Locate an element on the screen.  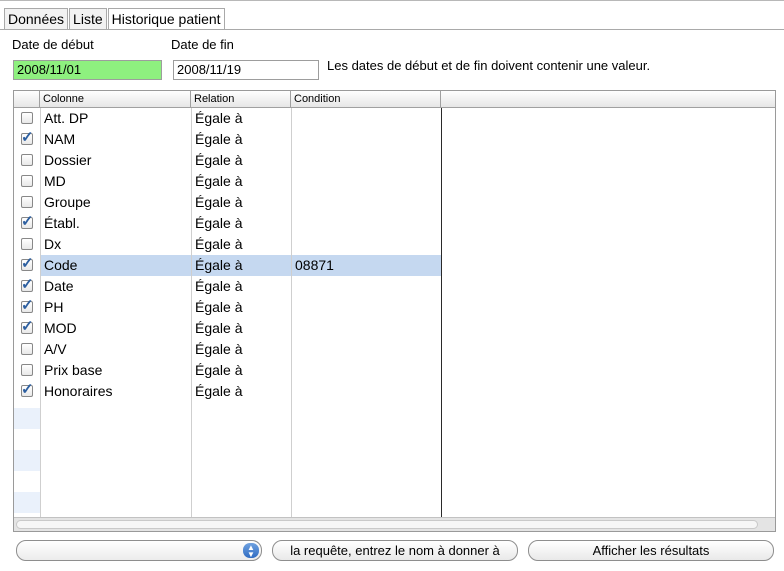
cell-colonne: Prix base is located at coordinates (73, 370).